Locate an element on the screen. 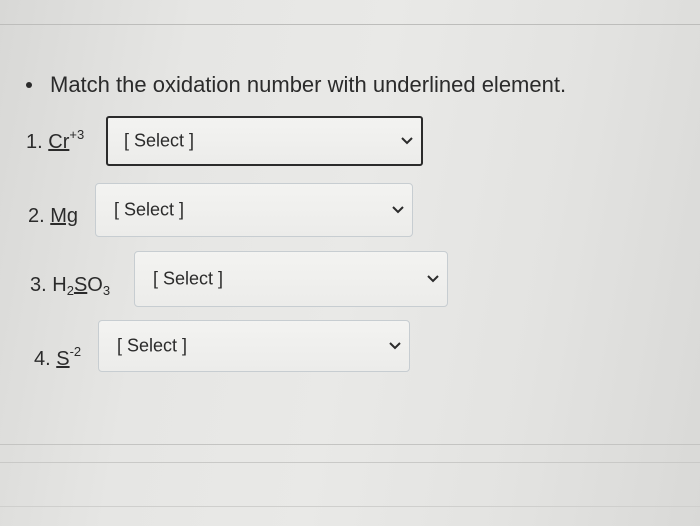 This screenshot has height=526, width=700. question-4-select: [ Select ] is located at coordinates (254, 346).